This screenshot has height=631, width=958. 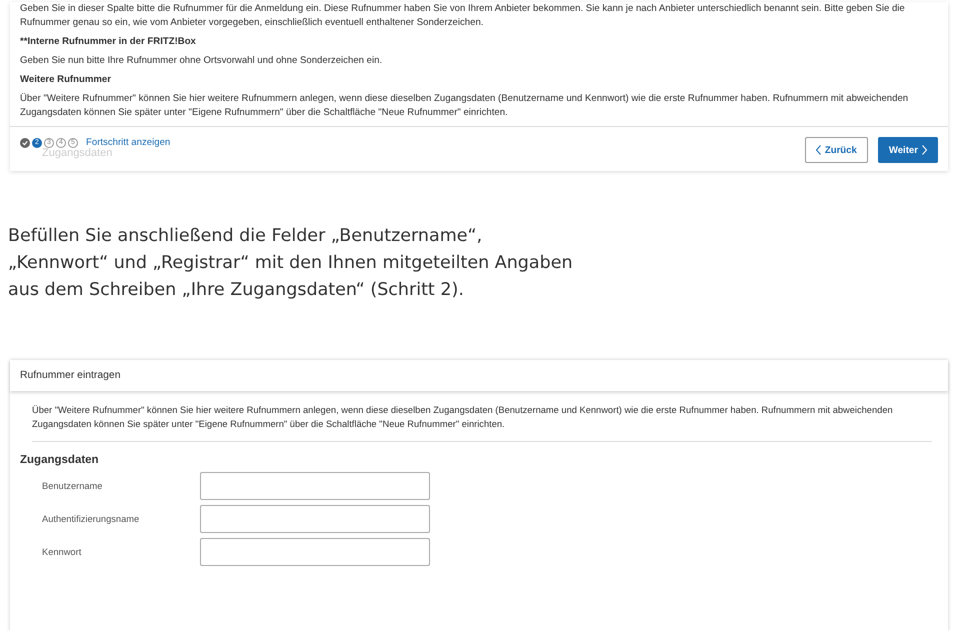 What do you see at coordinates (62, 552) in the screenshot?
I see `field-label: Kennwort` at bounding box center [62, 552].